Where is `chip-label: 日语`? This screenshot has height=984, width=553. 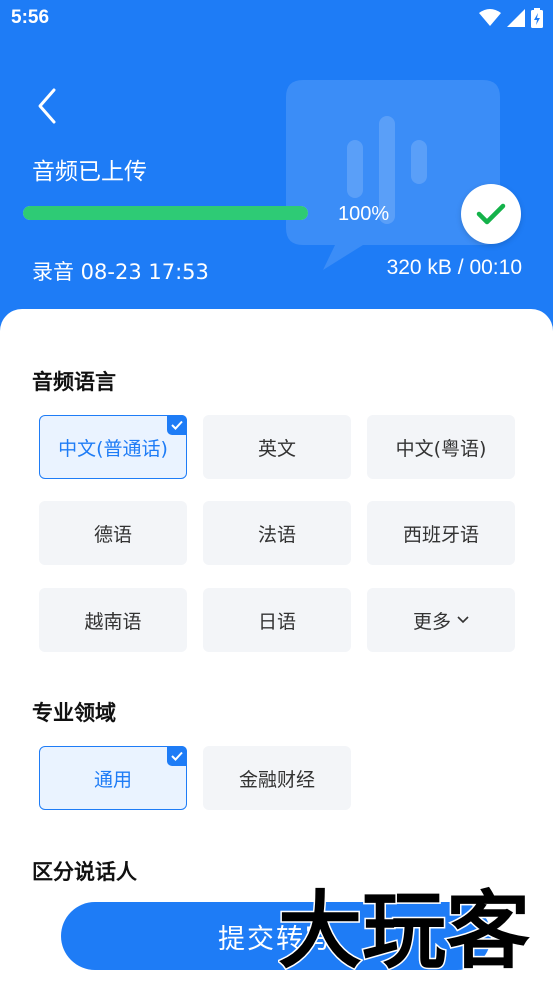 chip-label: 日语 is located at coordinates (276, 621).